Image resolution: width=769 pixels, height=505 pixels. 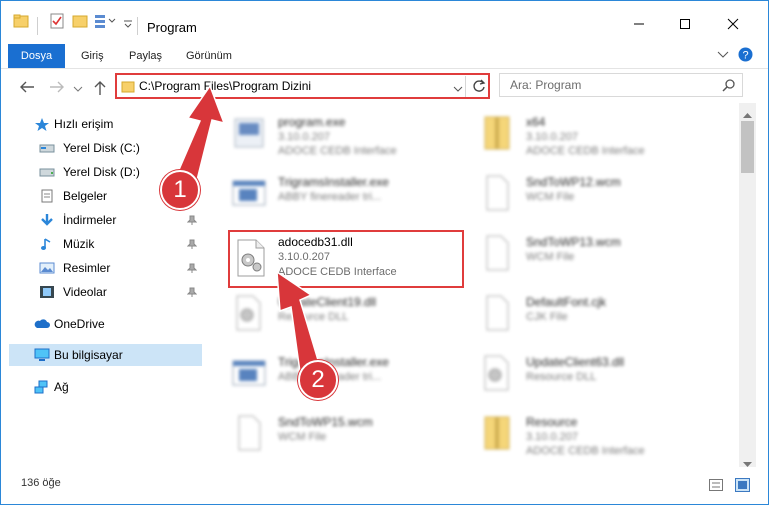 I want to click on large-icons-view-icon, so click(x=742, y=486).